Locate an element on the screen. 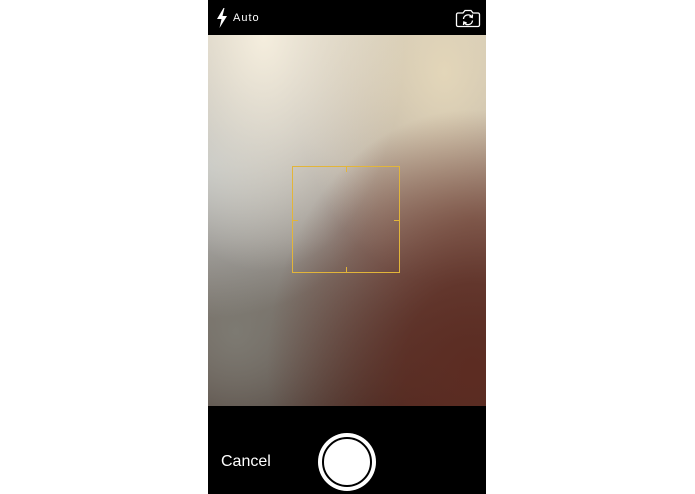  shutter-button is located at coordinates (347, 462).